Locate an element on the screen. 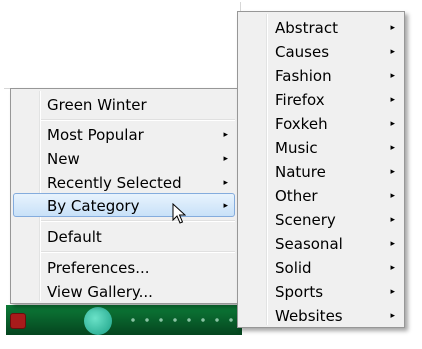 Image resolution: width=422 pixels, height=349 pixels. menu-item-new: New ▸ is located at coordinates (124, 158).